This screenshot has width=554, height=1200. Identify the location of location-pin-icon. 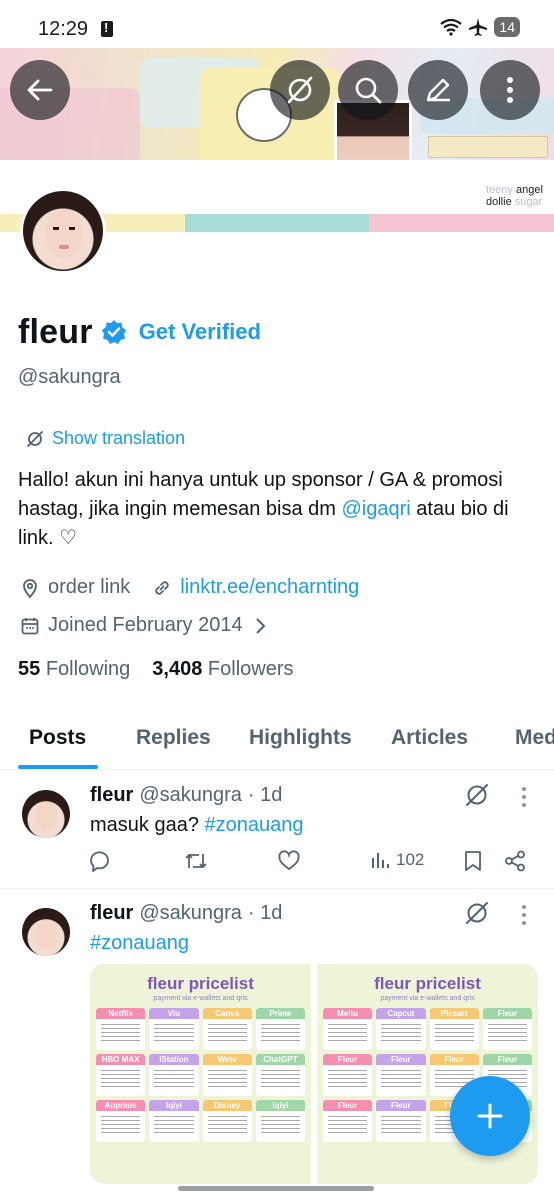
(30, 588).